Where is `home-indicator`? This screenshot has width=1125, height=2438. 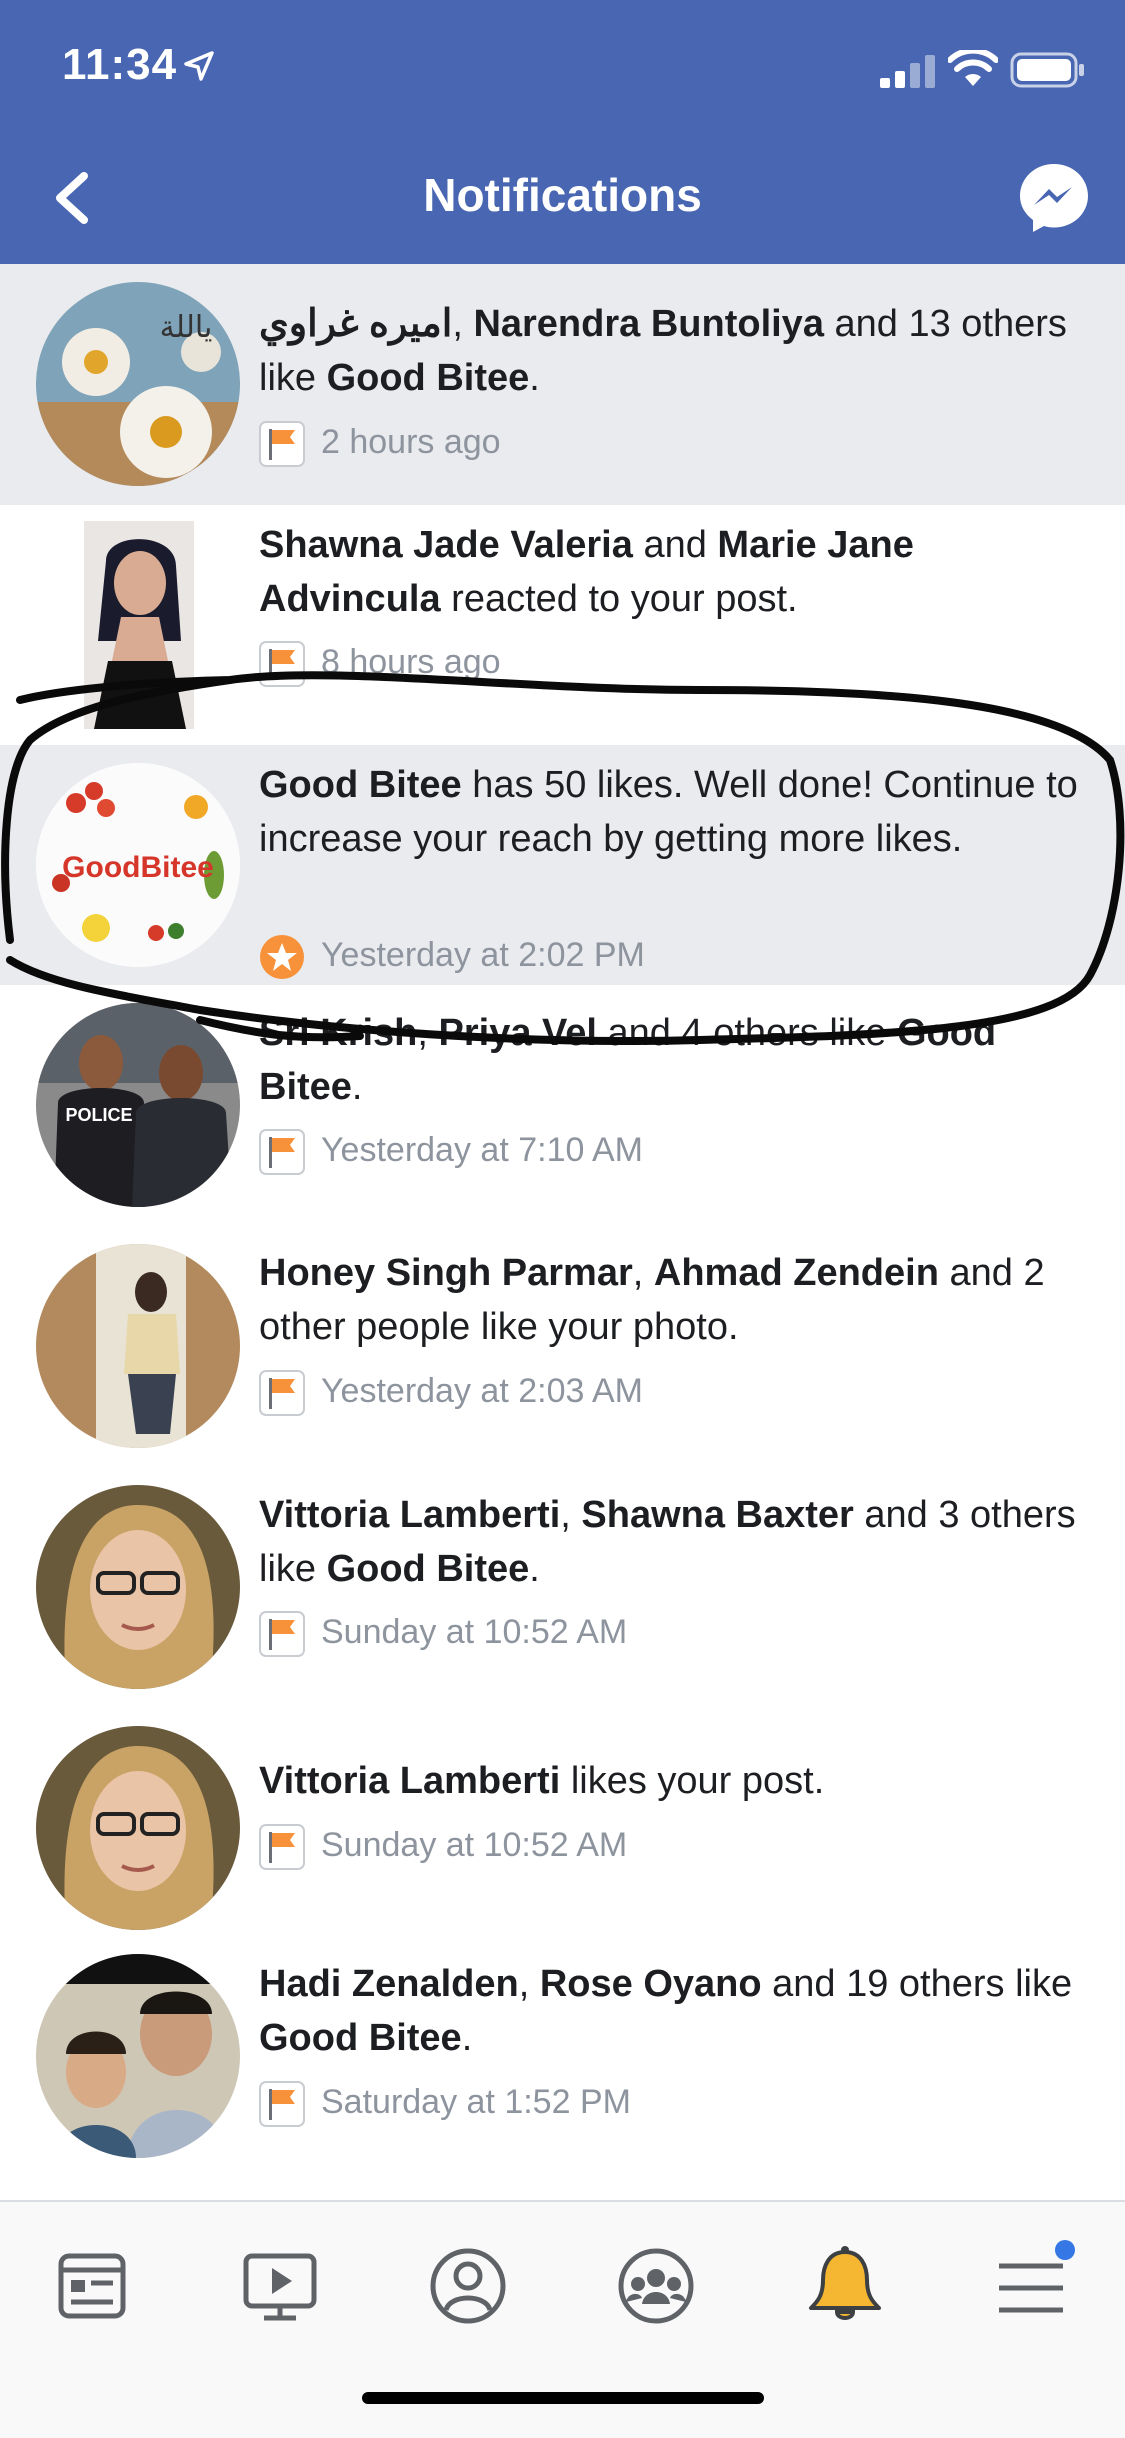 home-indicator is located at coordinates (563, 2398).